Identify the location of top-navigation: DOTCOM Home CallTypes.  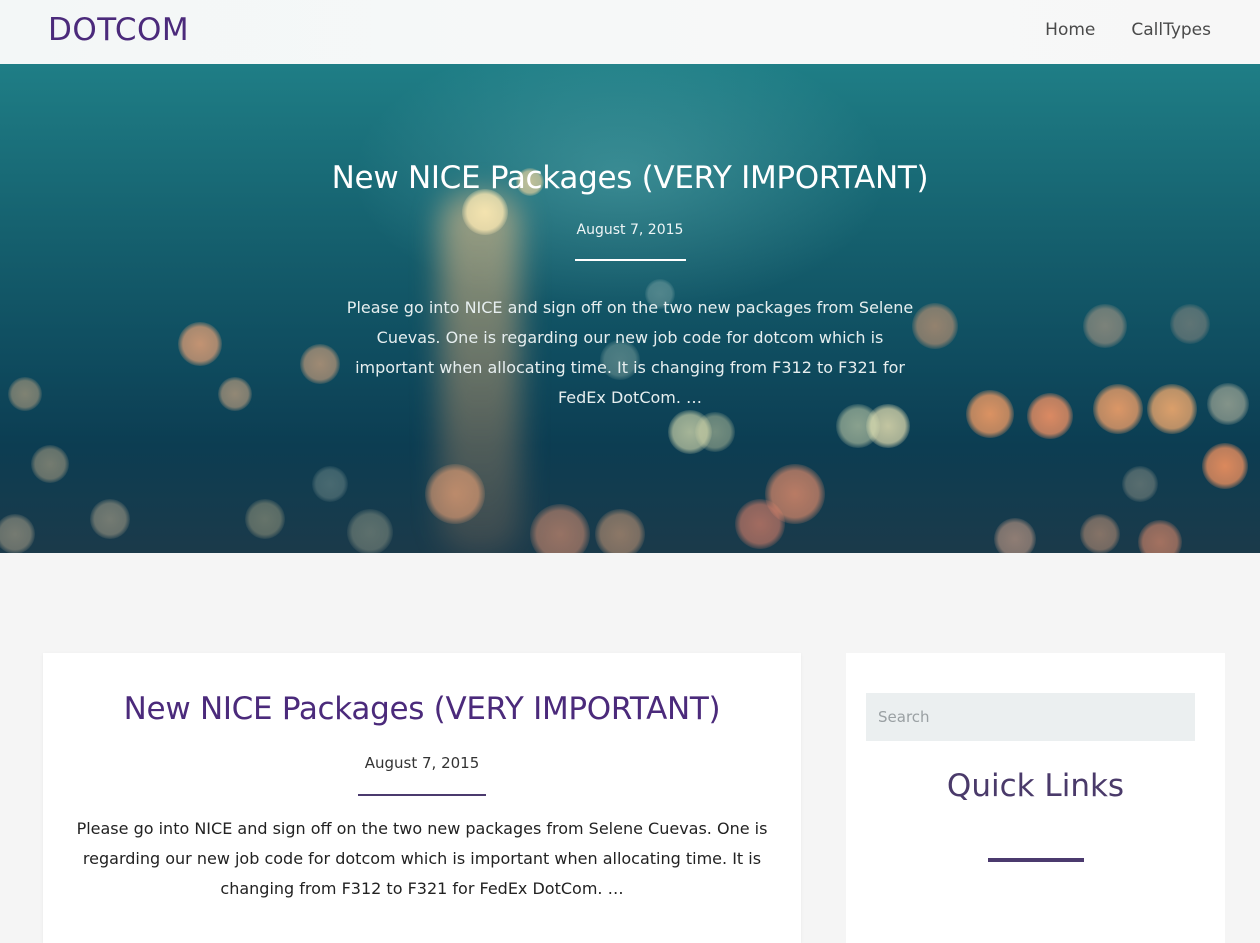
(630, 32).